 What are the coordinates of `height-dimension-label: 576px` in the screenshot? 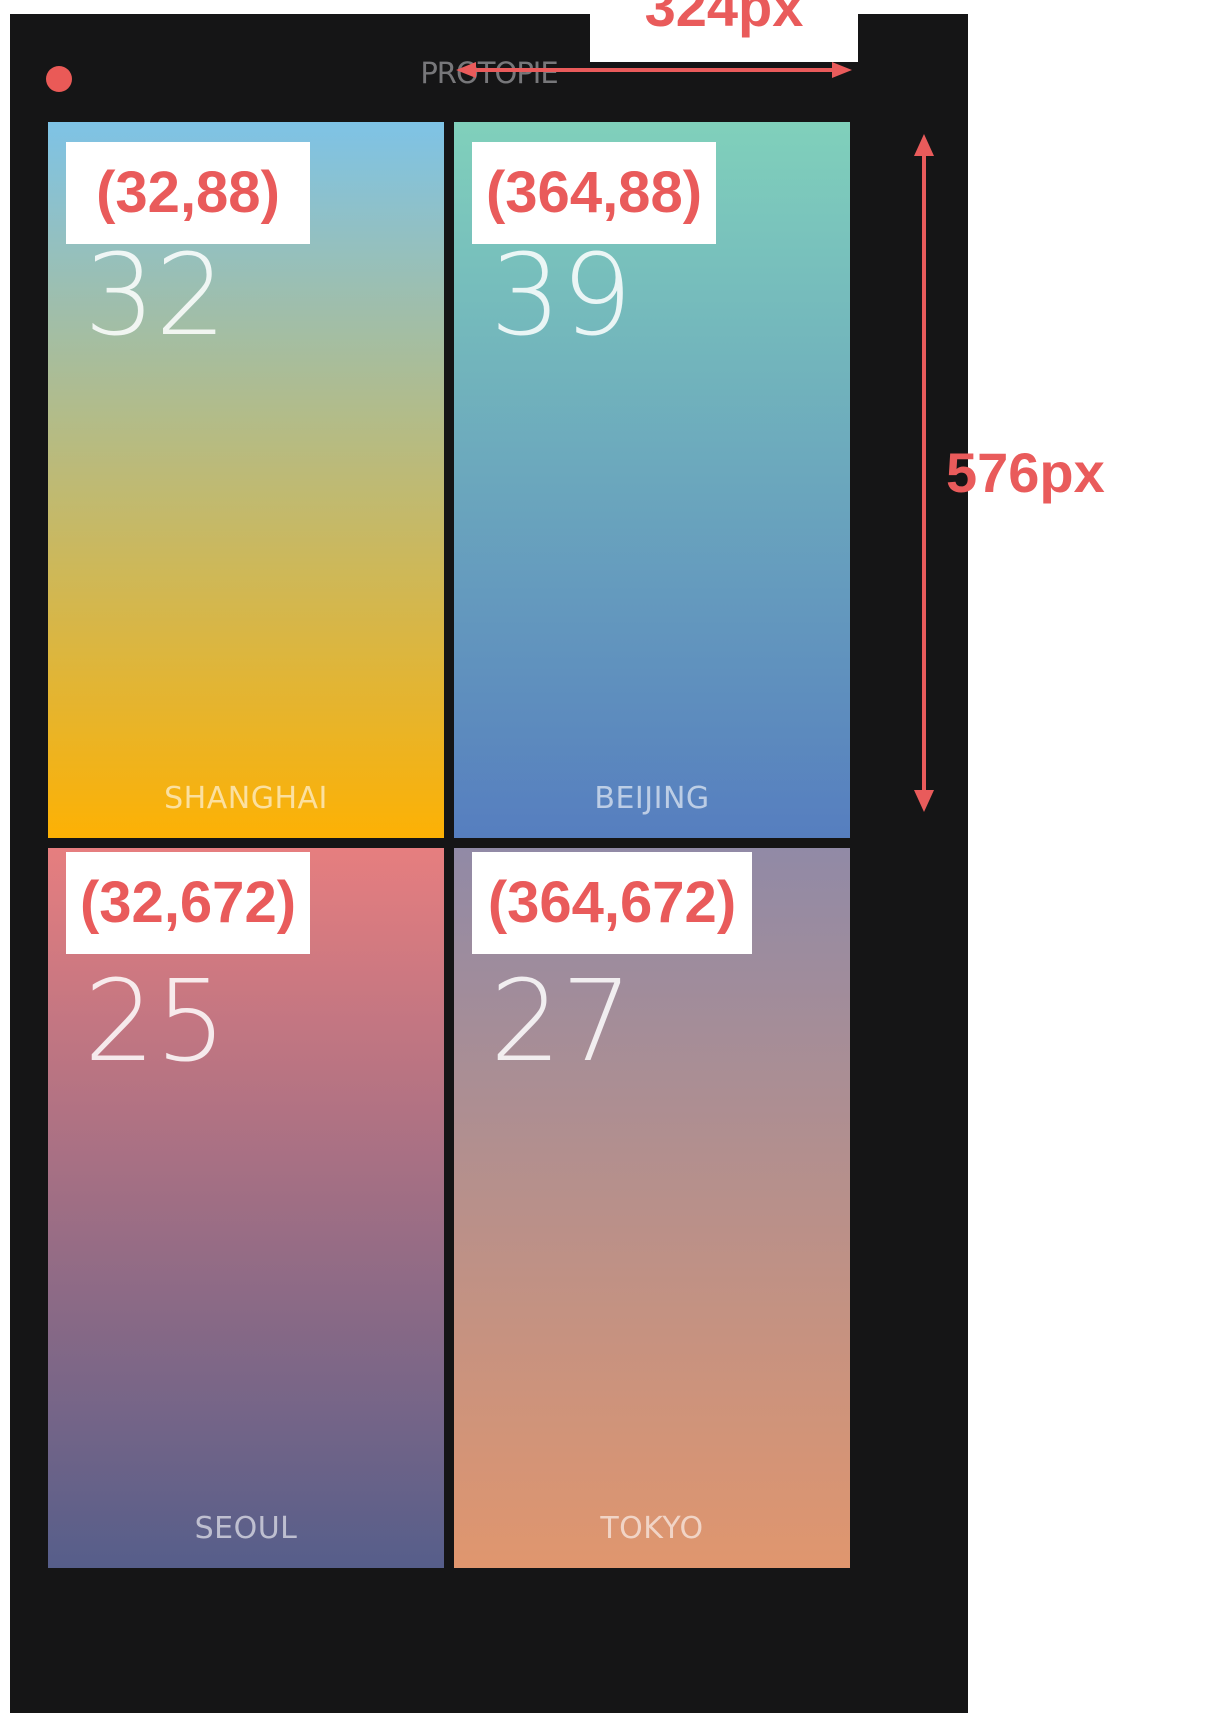 It's located at (1025, 472).